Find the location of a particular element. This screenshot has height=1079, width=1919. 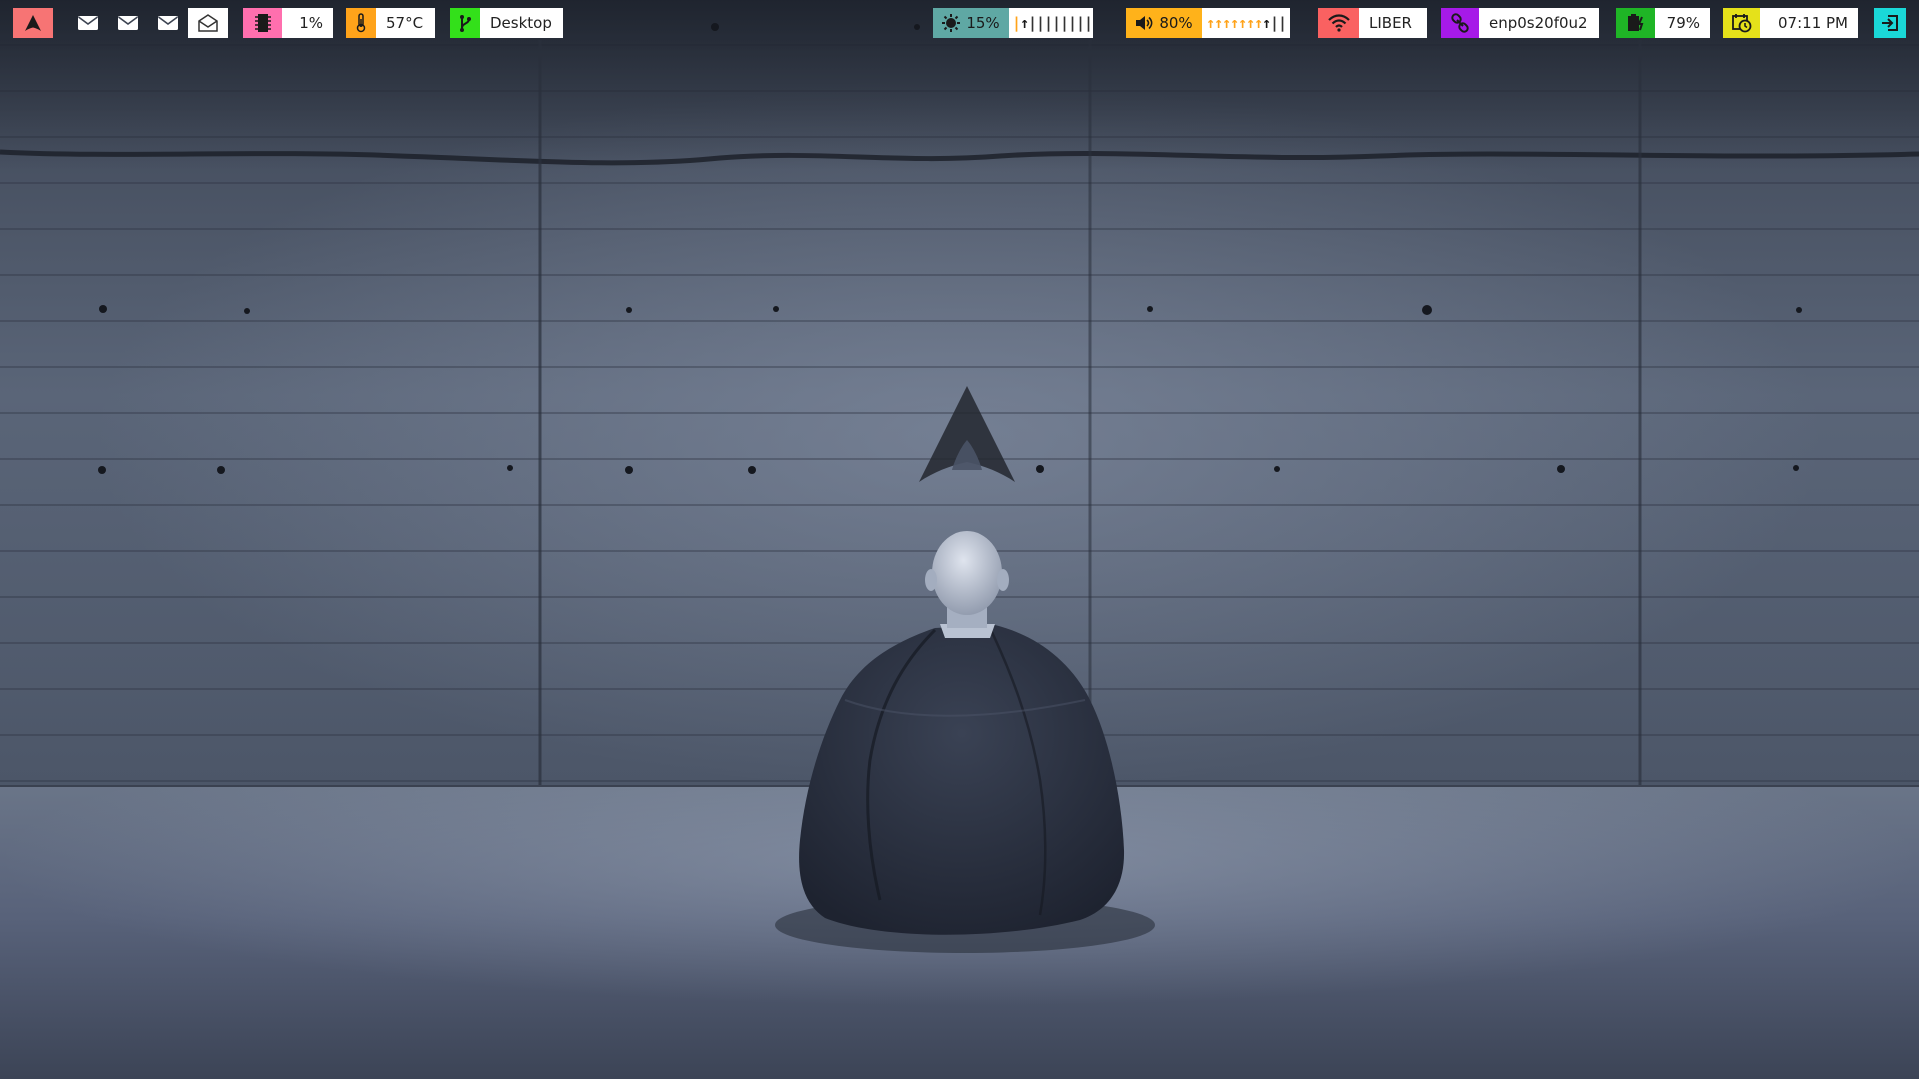

network-interface: enp0s20f0u2 is located at coordinates (1539, 23).